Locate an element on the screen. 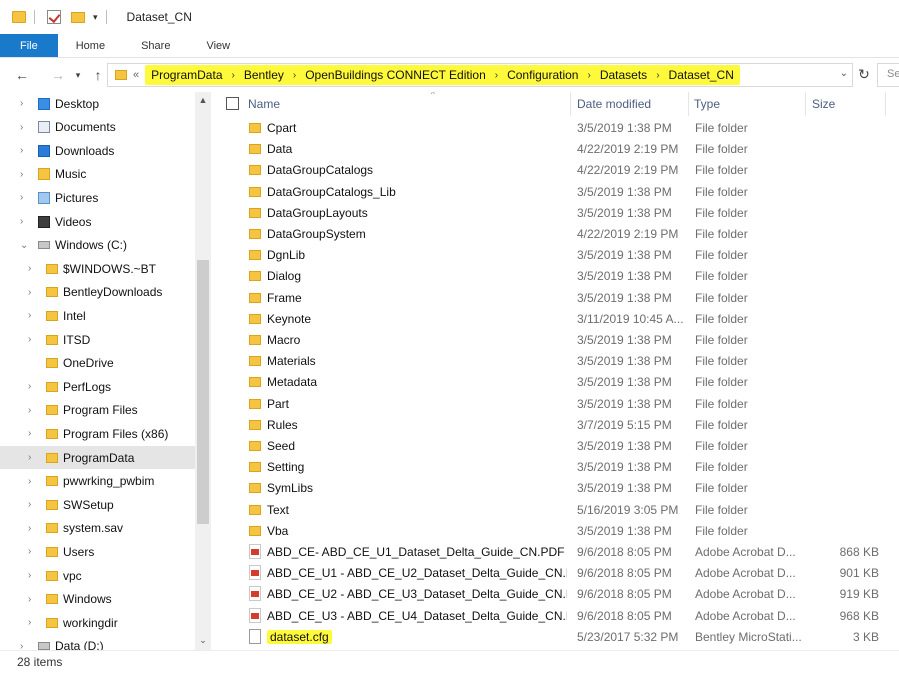 This screenshot has height=674, width=899. nav-item: › Data (D:) is located at coordinates (97, 642).